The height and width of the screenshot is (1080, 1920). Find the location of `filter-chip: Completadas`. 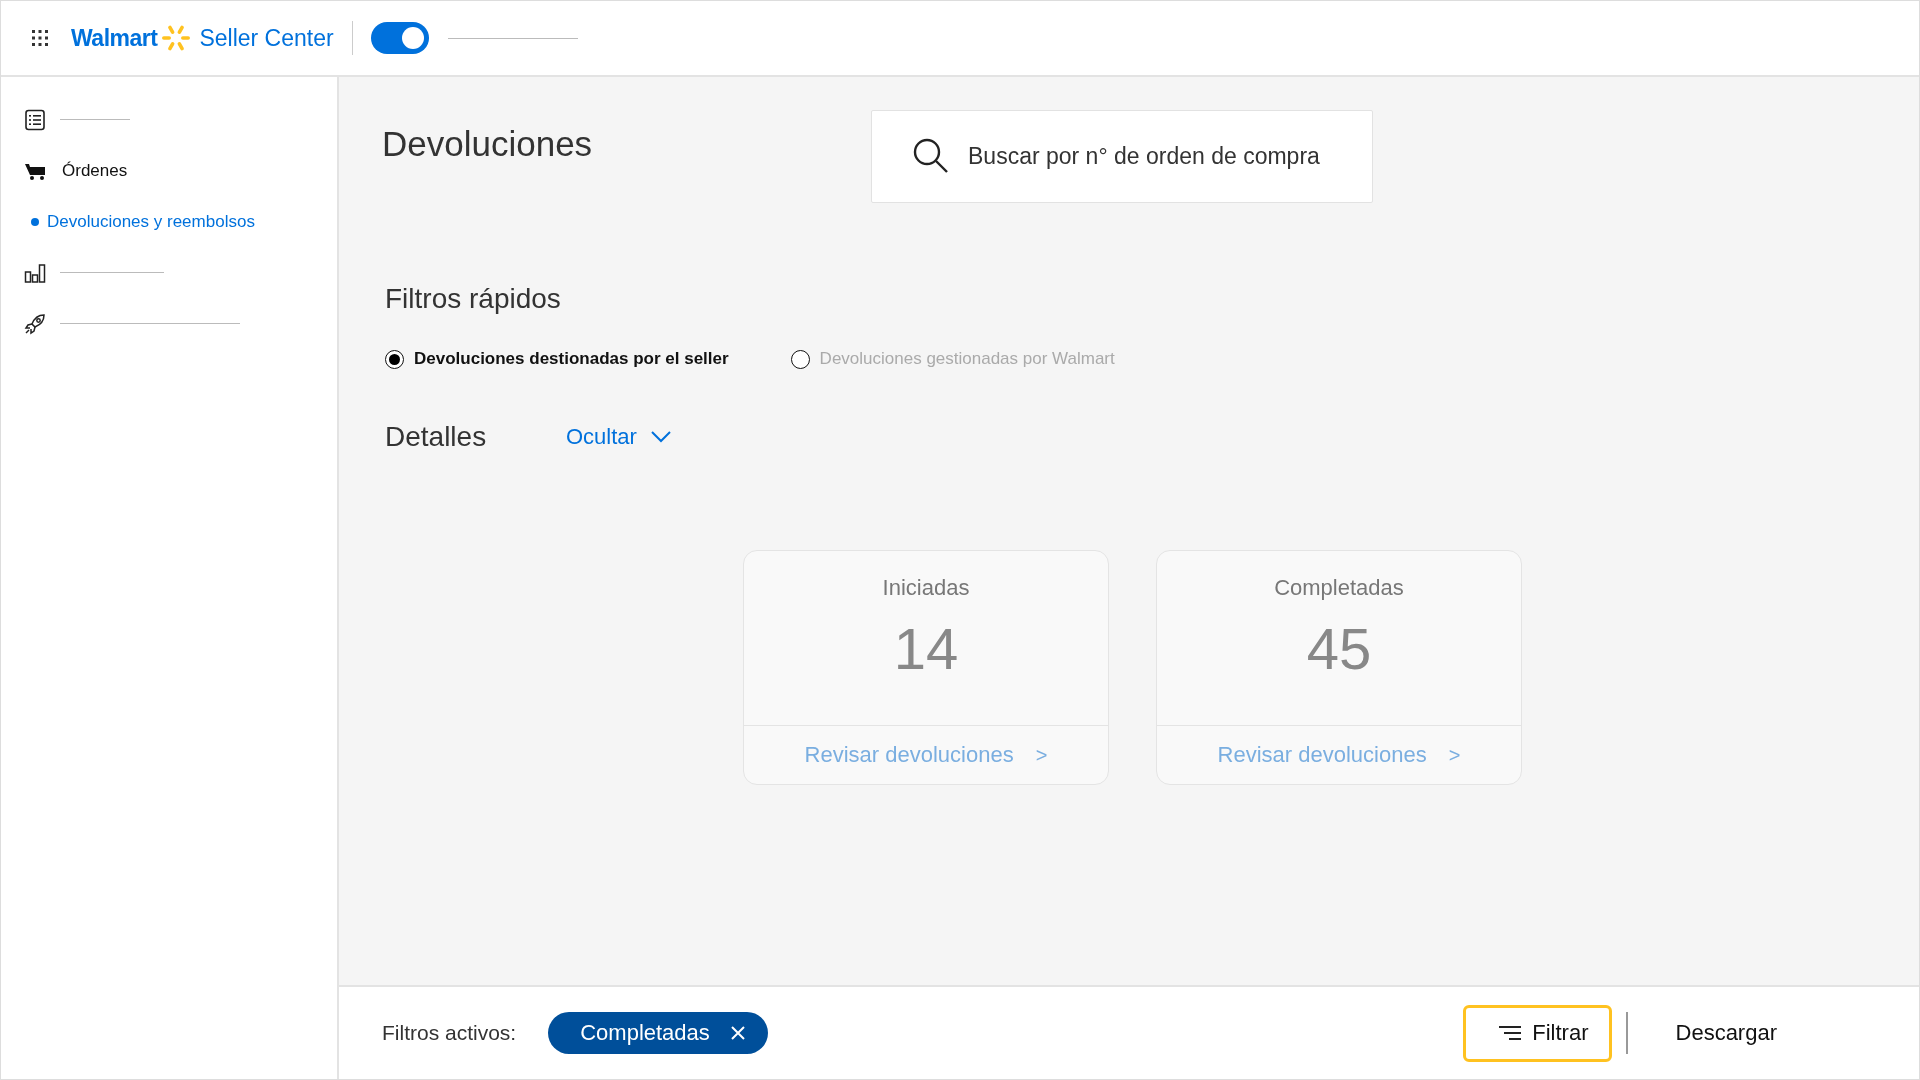

filter-chip: Completadas is located at coordinates (658, 1033).